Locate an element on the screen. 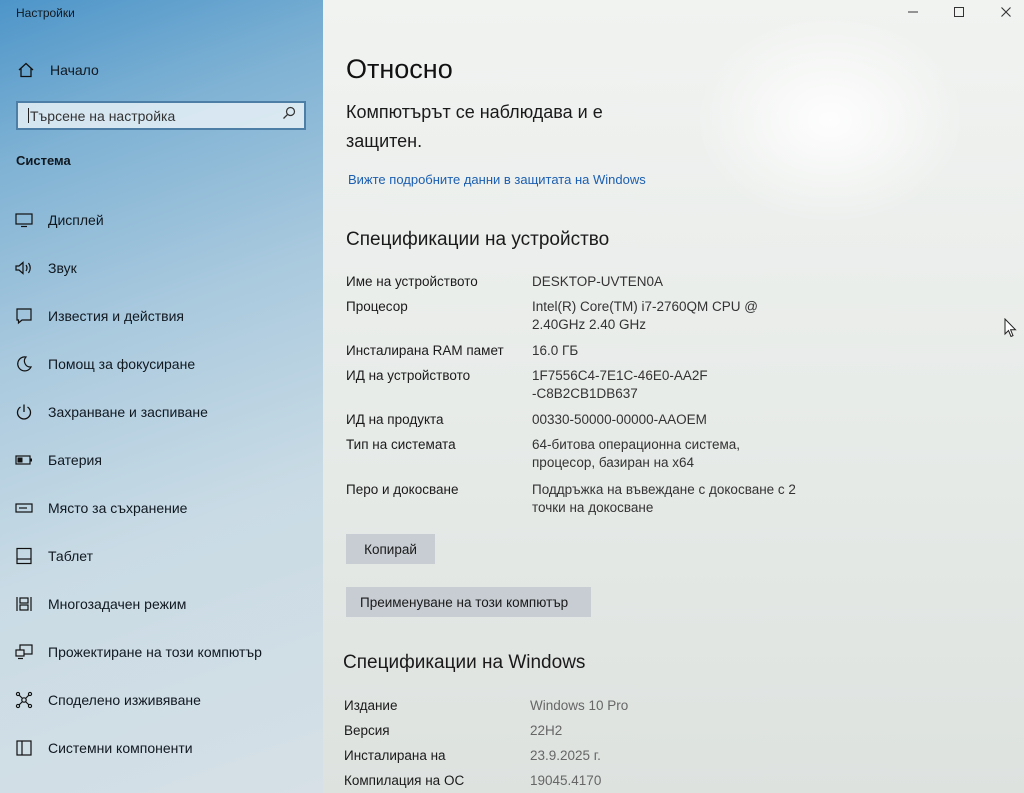 The height and width of the screenshot is (793, 1024). spec-label: ИД на устройството is located at coordinates (408, 375).